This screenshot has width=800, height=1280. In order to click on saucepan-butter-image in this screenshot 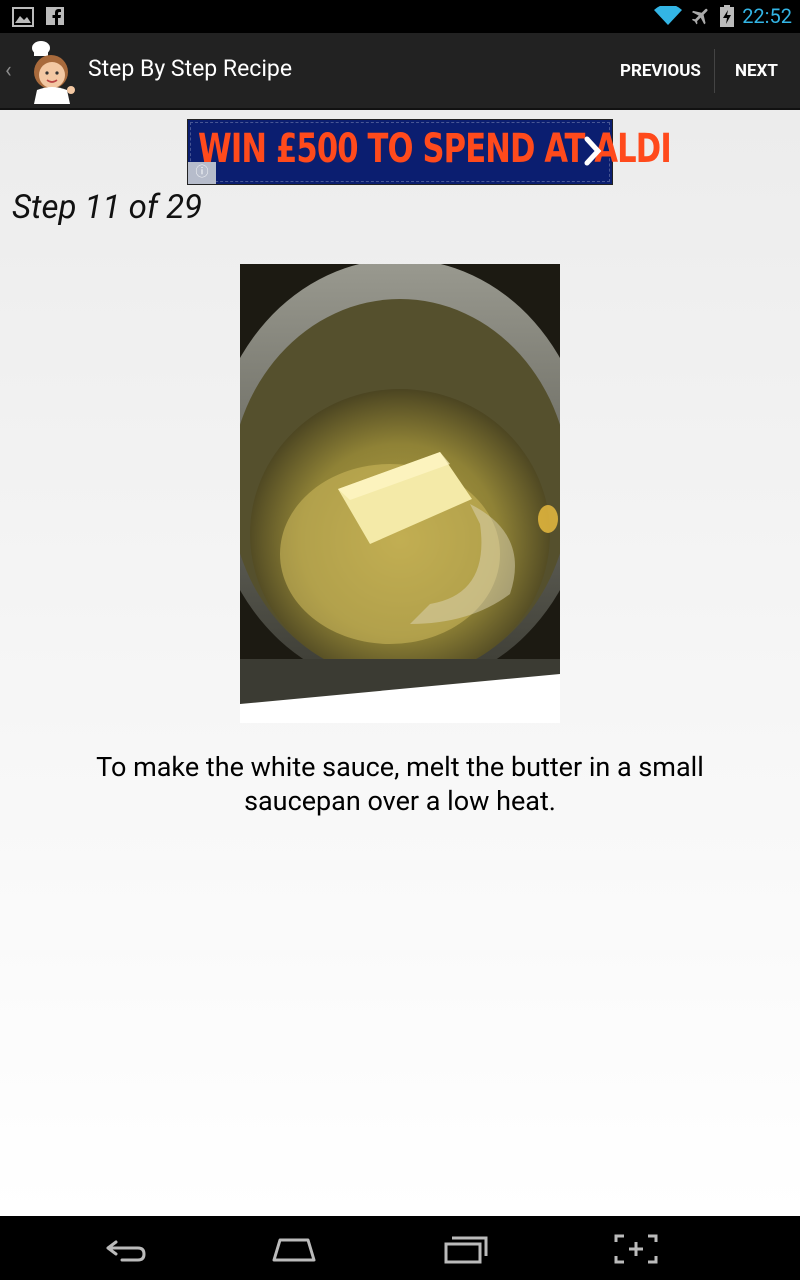, I will do `click(400, 493)`.